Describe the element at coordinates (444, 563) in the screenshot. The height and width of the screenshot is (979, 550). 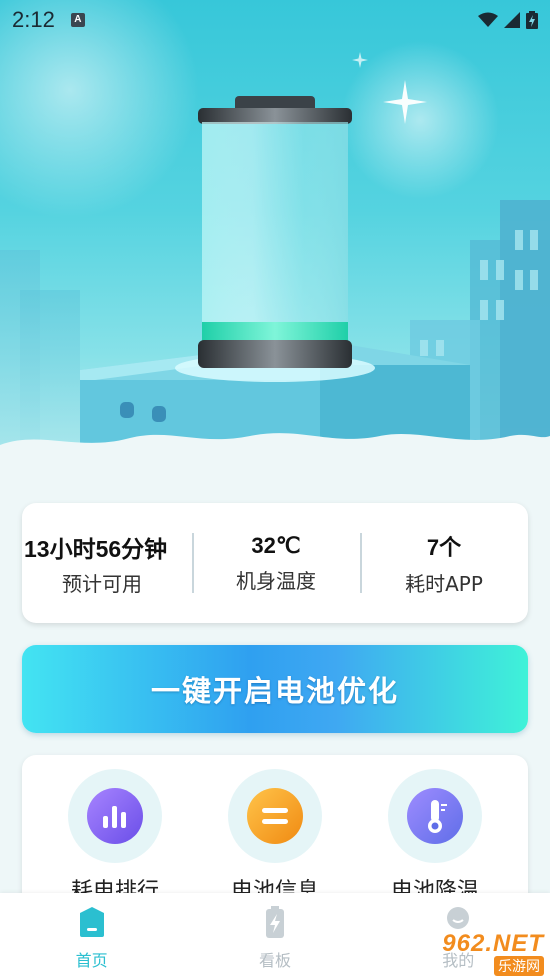
I see `apps-stat: 7个 耗时APP` at that location.